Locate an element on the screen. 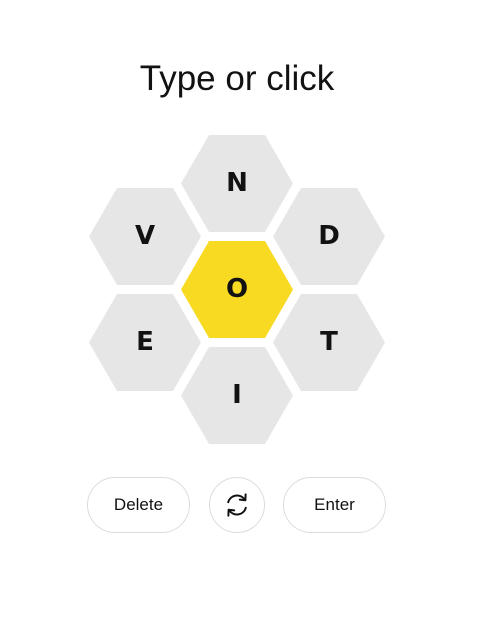 This screenshot has width=483, height=634. hive-letter-bottom: I is located at coordinates (237, 395).